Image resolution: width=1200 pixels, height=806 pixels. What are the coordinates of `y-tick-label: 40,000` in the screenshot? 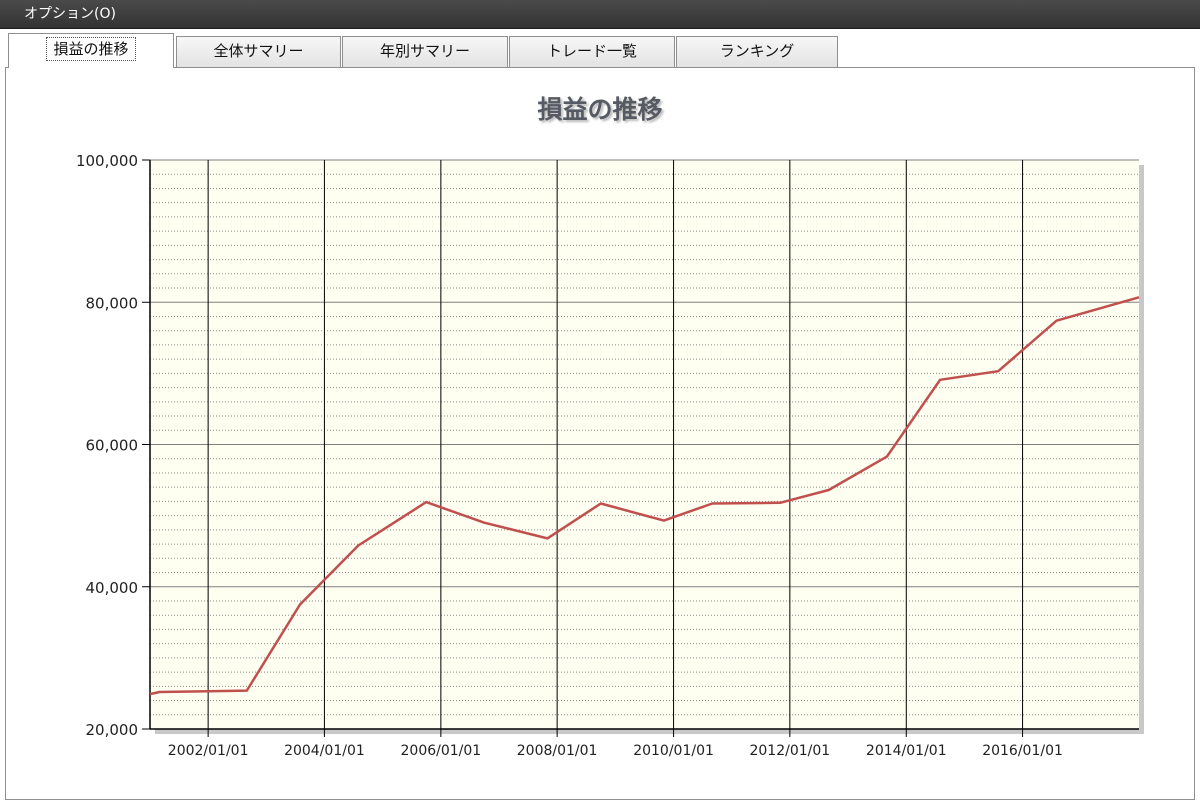 It's located at (112, 588).